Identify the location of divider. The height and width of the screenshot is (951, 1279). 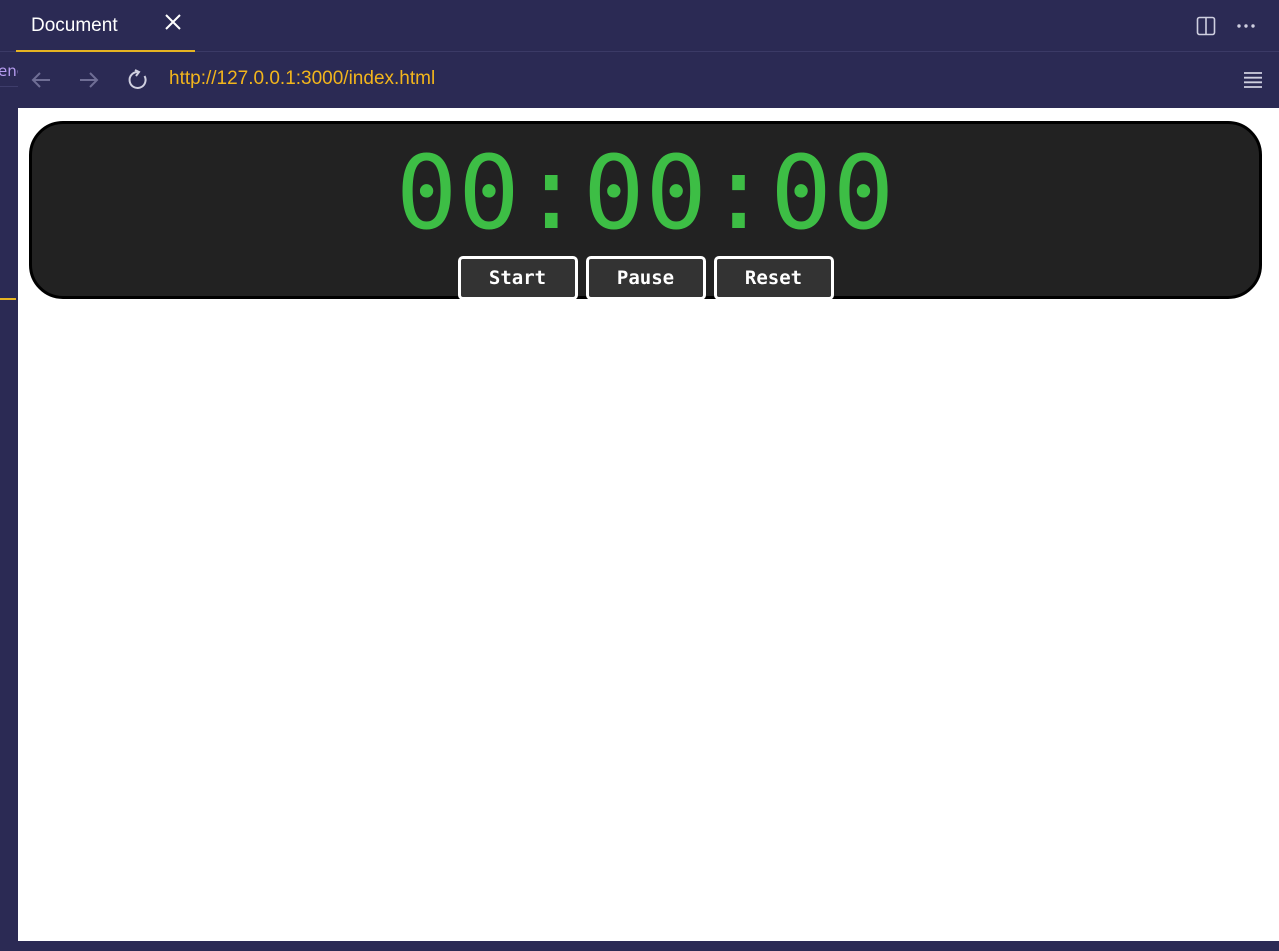
(9, 86).